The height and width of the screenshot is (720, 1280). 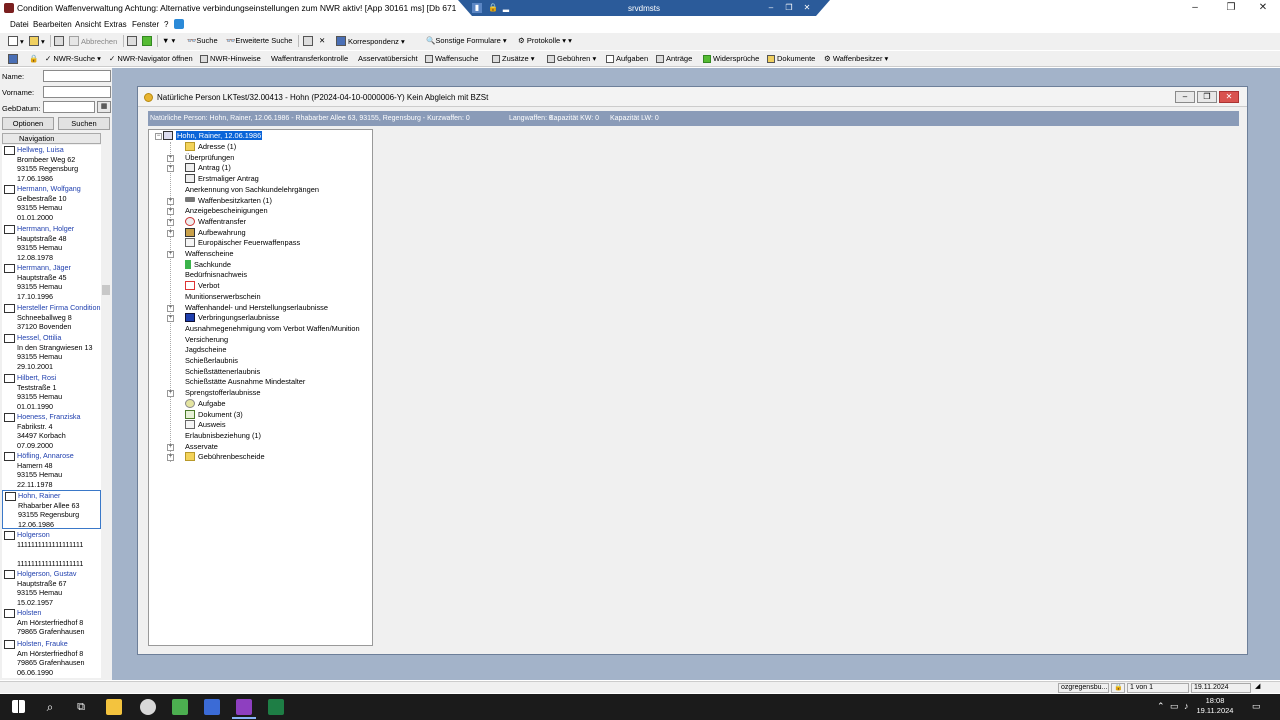 I want to click on menu-help: ?, so click(x=166, y=24).